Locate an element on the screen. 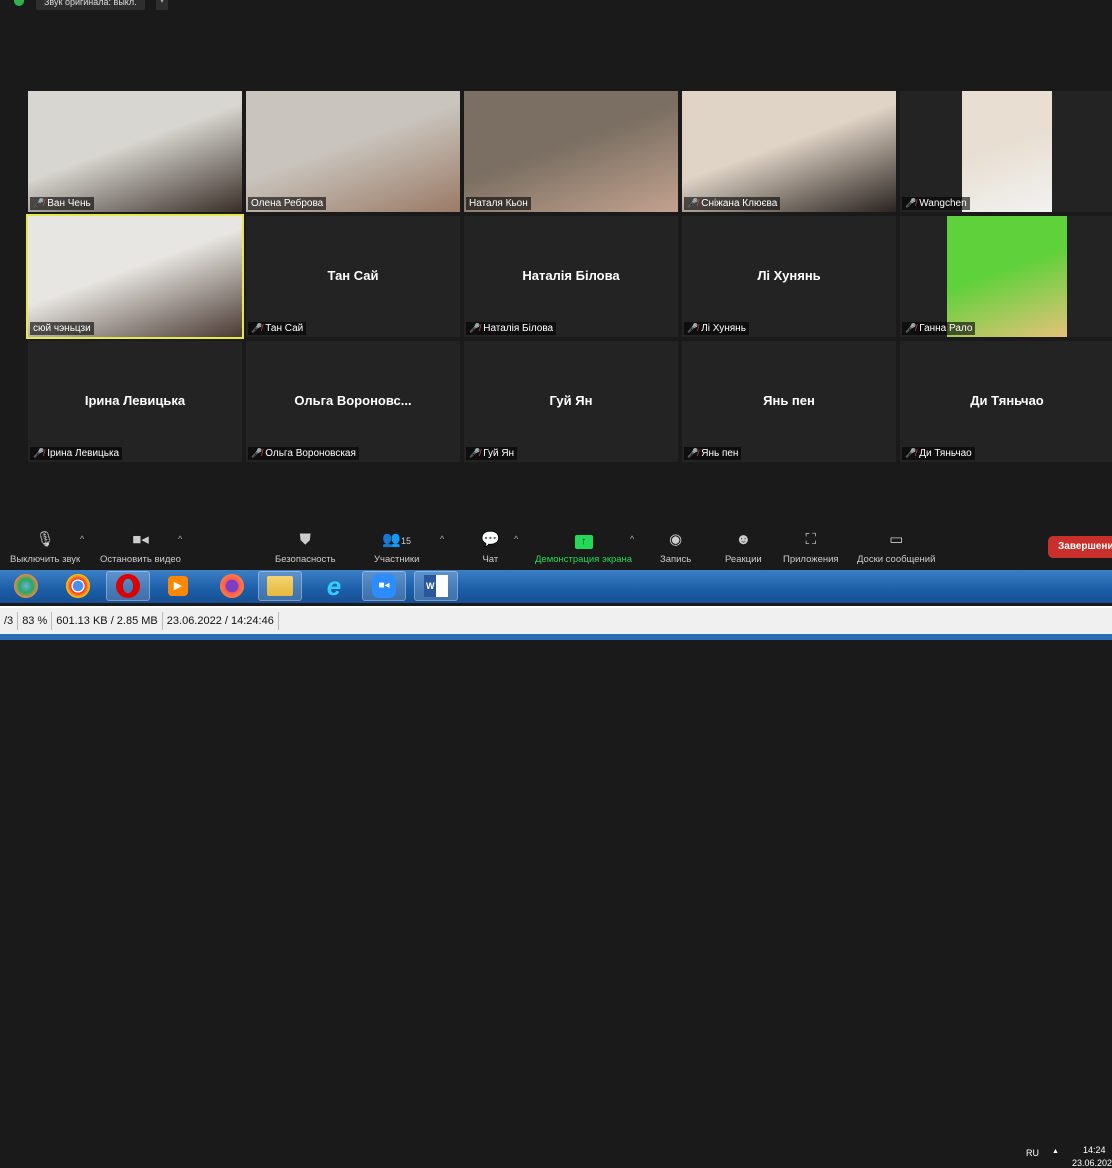 This screenshot has height=1168, width=1112. taskbar-chrome is located at coordinates (78, 586).